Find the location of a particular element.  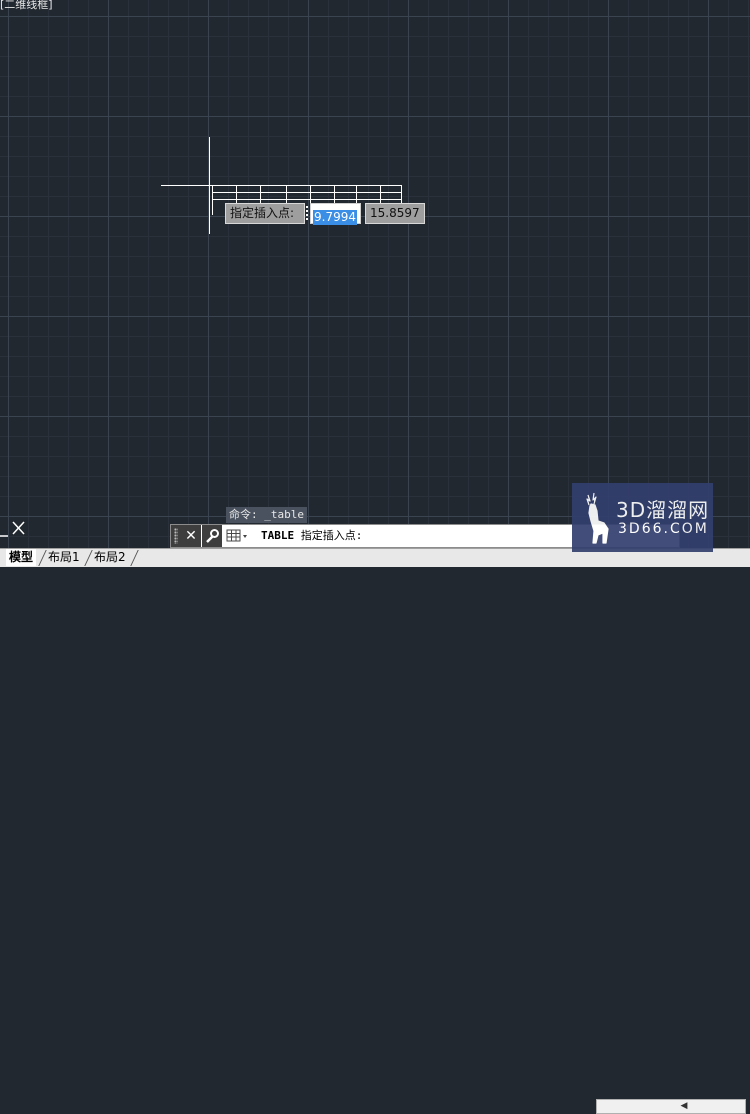

deer-logo-icon is located at coordinates (597, 518).